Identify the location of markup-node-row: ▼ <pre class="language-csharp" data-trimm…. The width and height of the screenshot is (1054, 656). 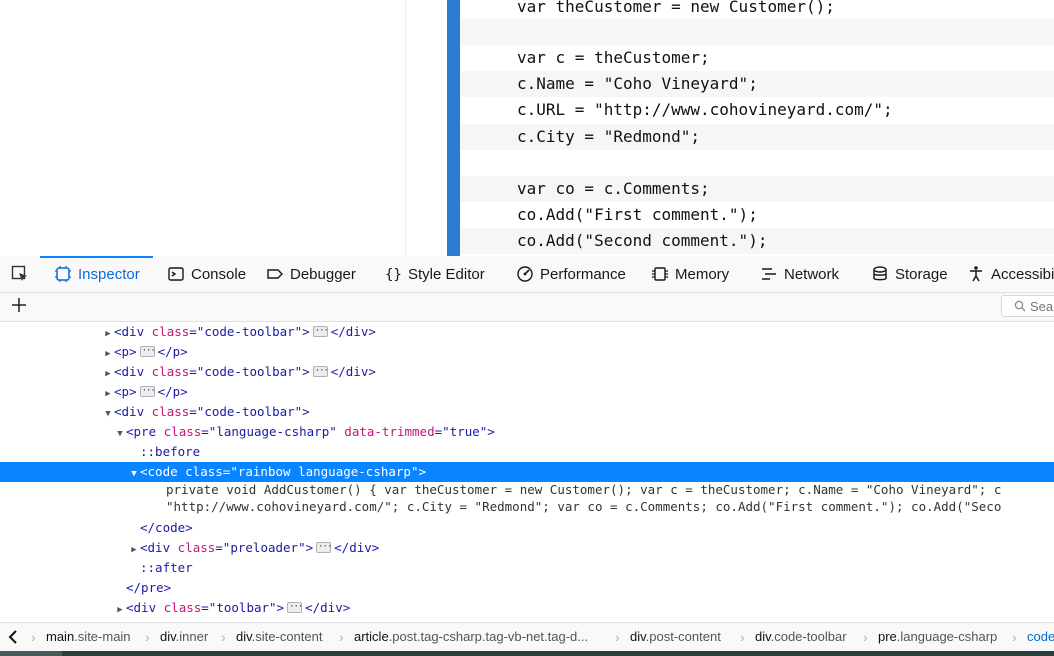
(527, 432).